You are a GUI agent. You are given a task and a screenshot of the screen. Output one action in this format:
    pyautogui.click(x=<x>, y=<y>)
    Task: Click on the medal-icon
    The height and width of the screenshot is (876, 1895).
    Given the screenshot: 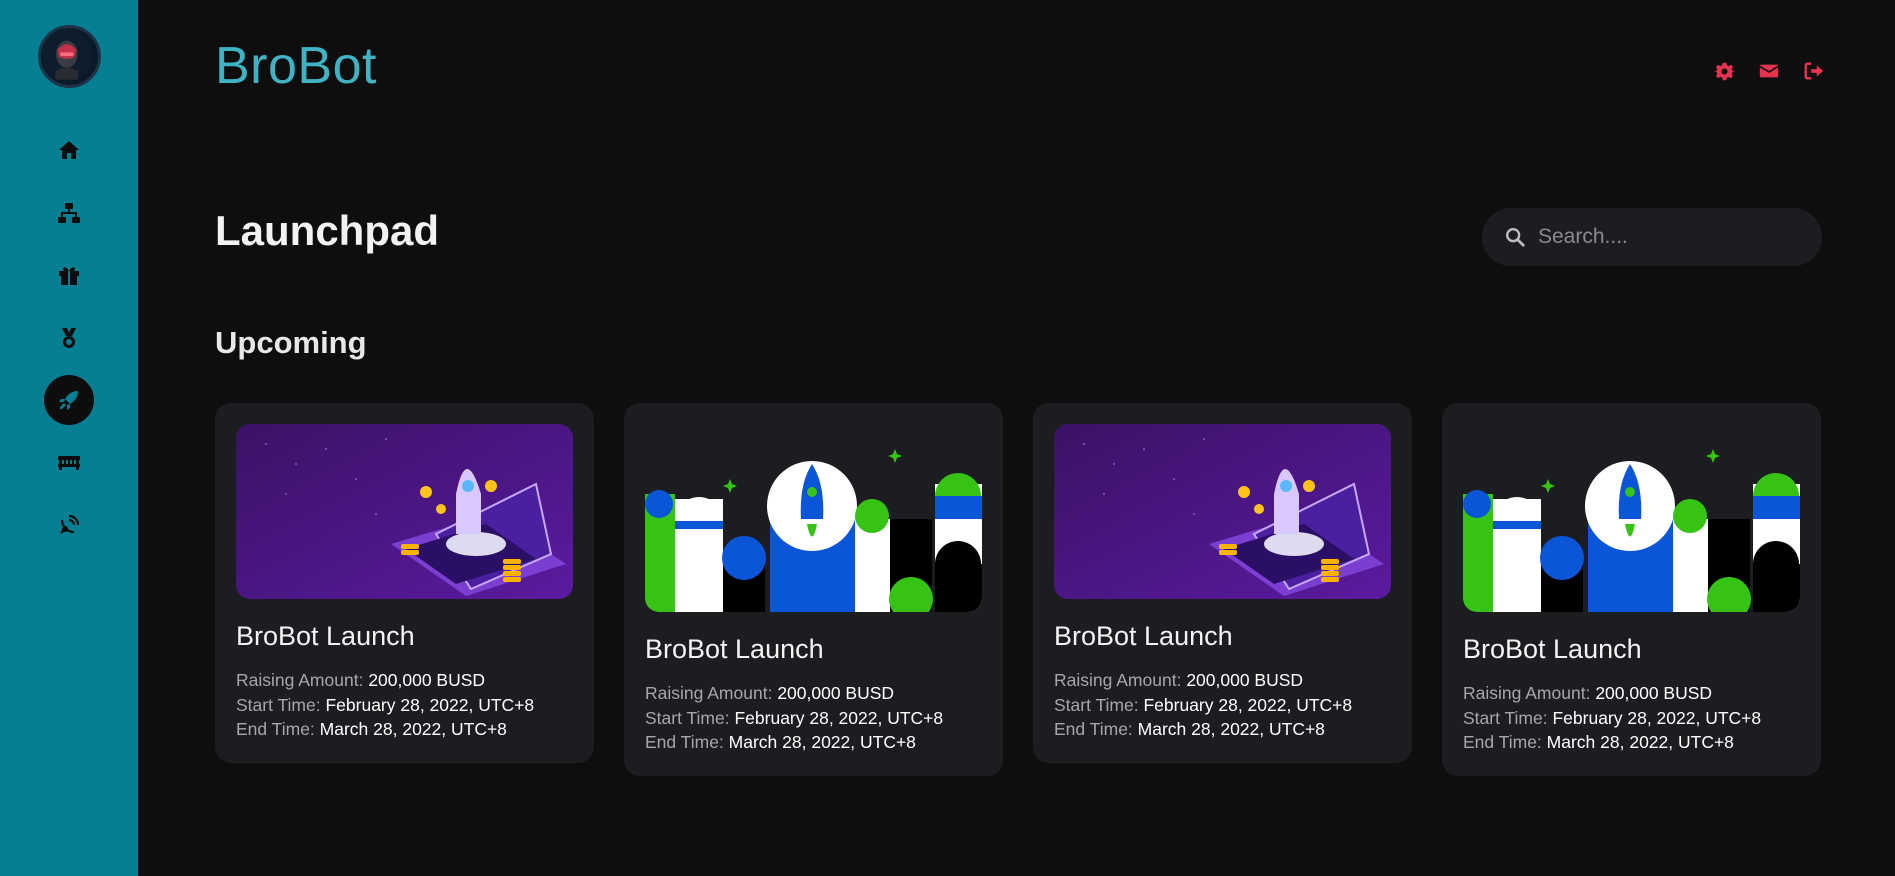 What is the action you would take?
    pyautogui.click(x=69, y=338)
    